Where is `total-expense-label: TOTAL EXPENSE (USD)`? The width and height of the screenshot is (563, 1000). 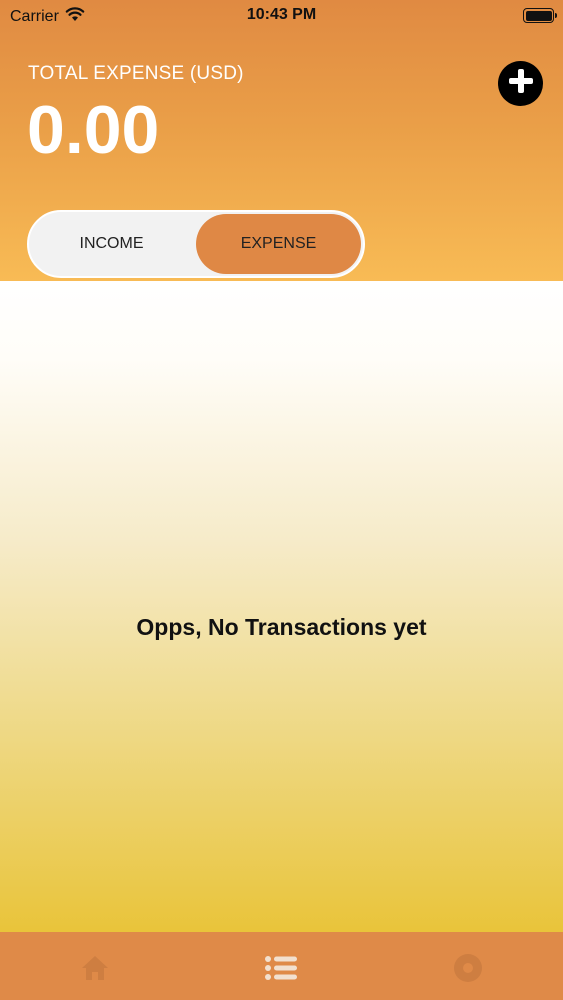 total-expense-label: TOTAL EXPENSE (USD) is located at coordinates (136, 73).